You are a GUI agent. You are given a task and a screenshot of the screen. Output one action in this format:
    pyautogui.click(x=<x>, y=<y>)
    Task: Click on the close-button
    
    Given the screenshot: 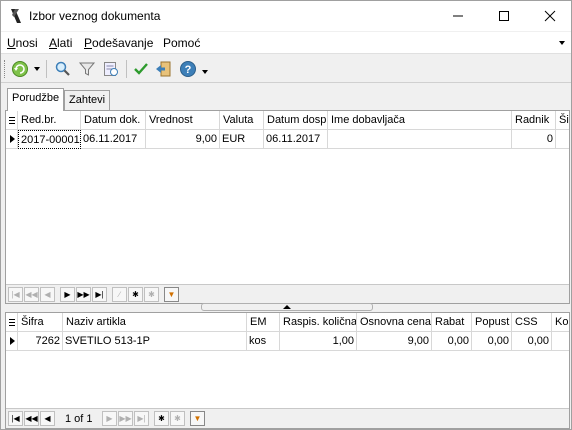 What is the action you would take?
    pyautogui.click(x=549, y=16)
    